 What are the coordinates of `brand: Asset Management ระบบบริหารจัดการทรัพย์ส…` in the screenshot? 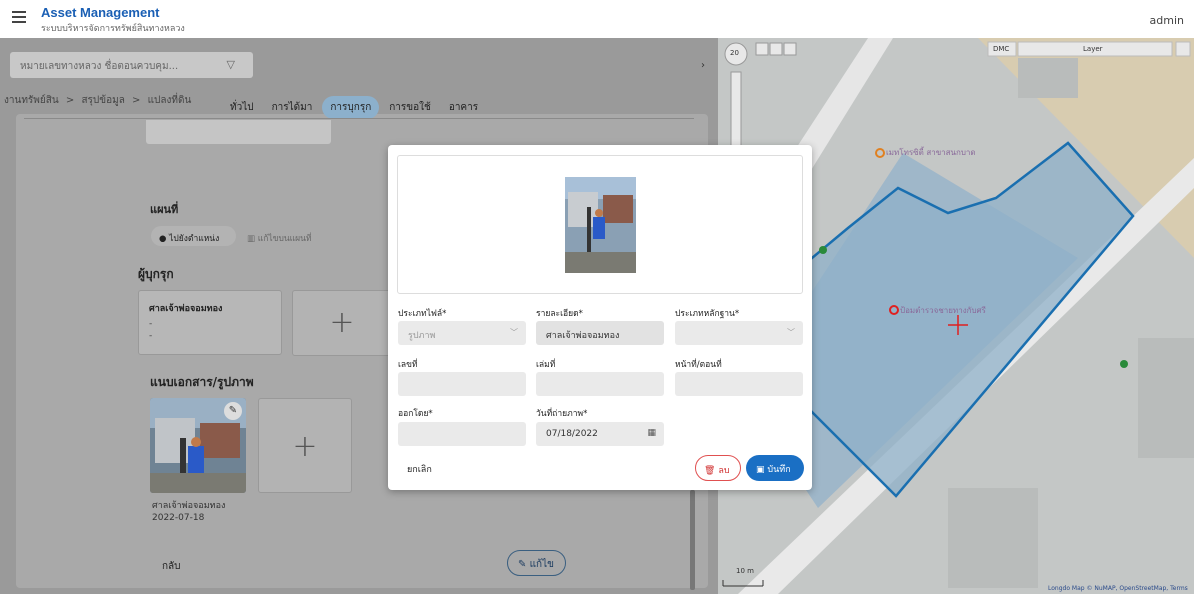 It's located at (113, 20).